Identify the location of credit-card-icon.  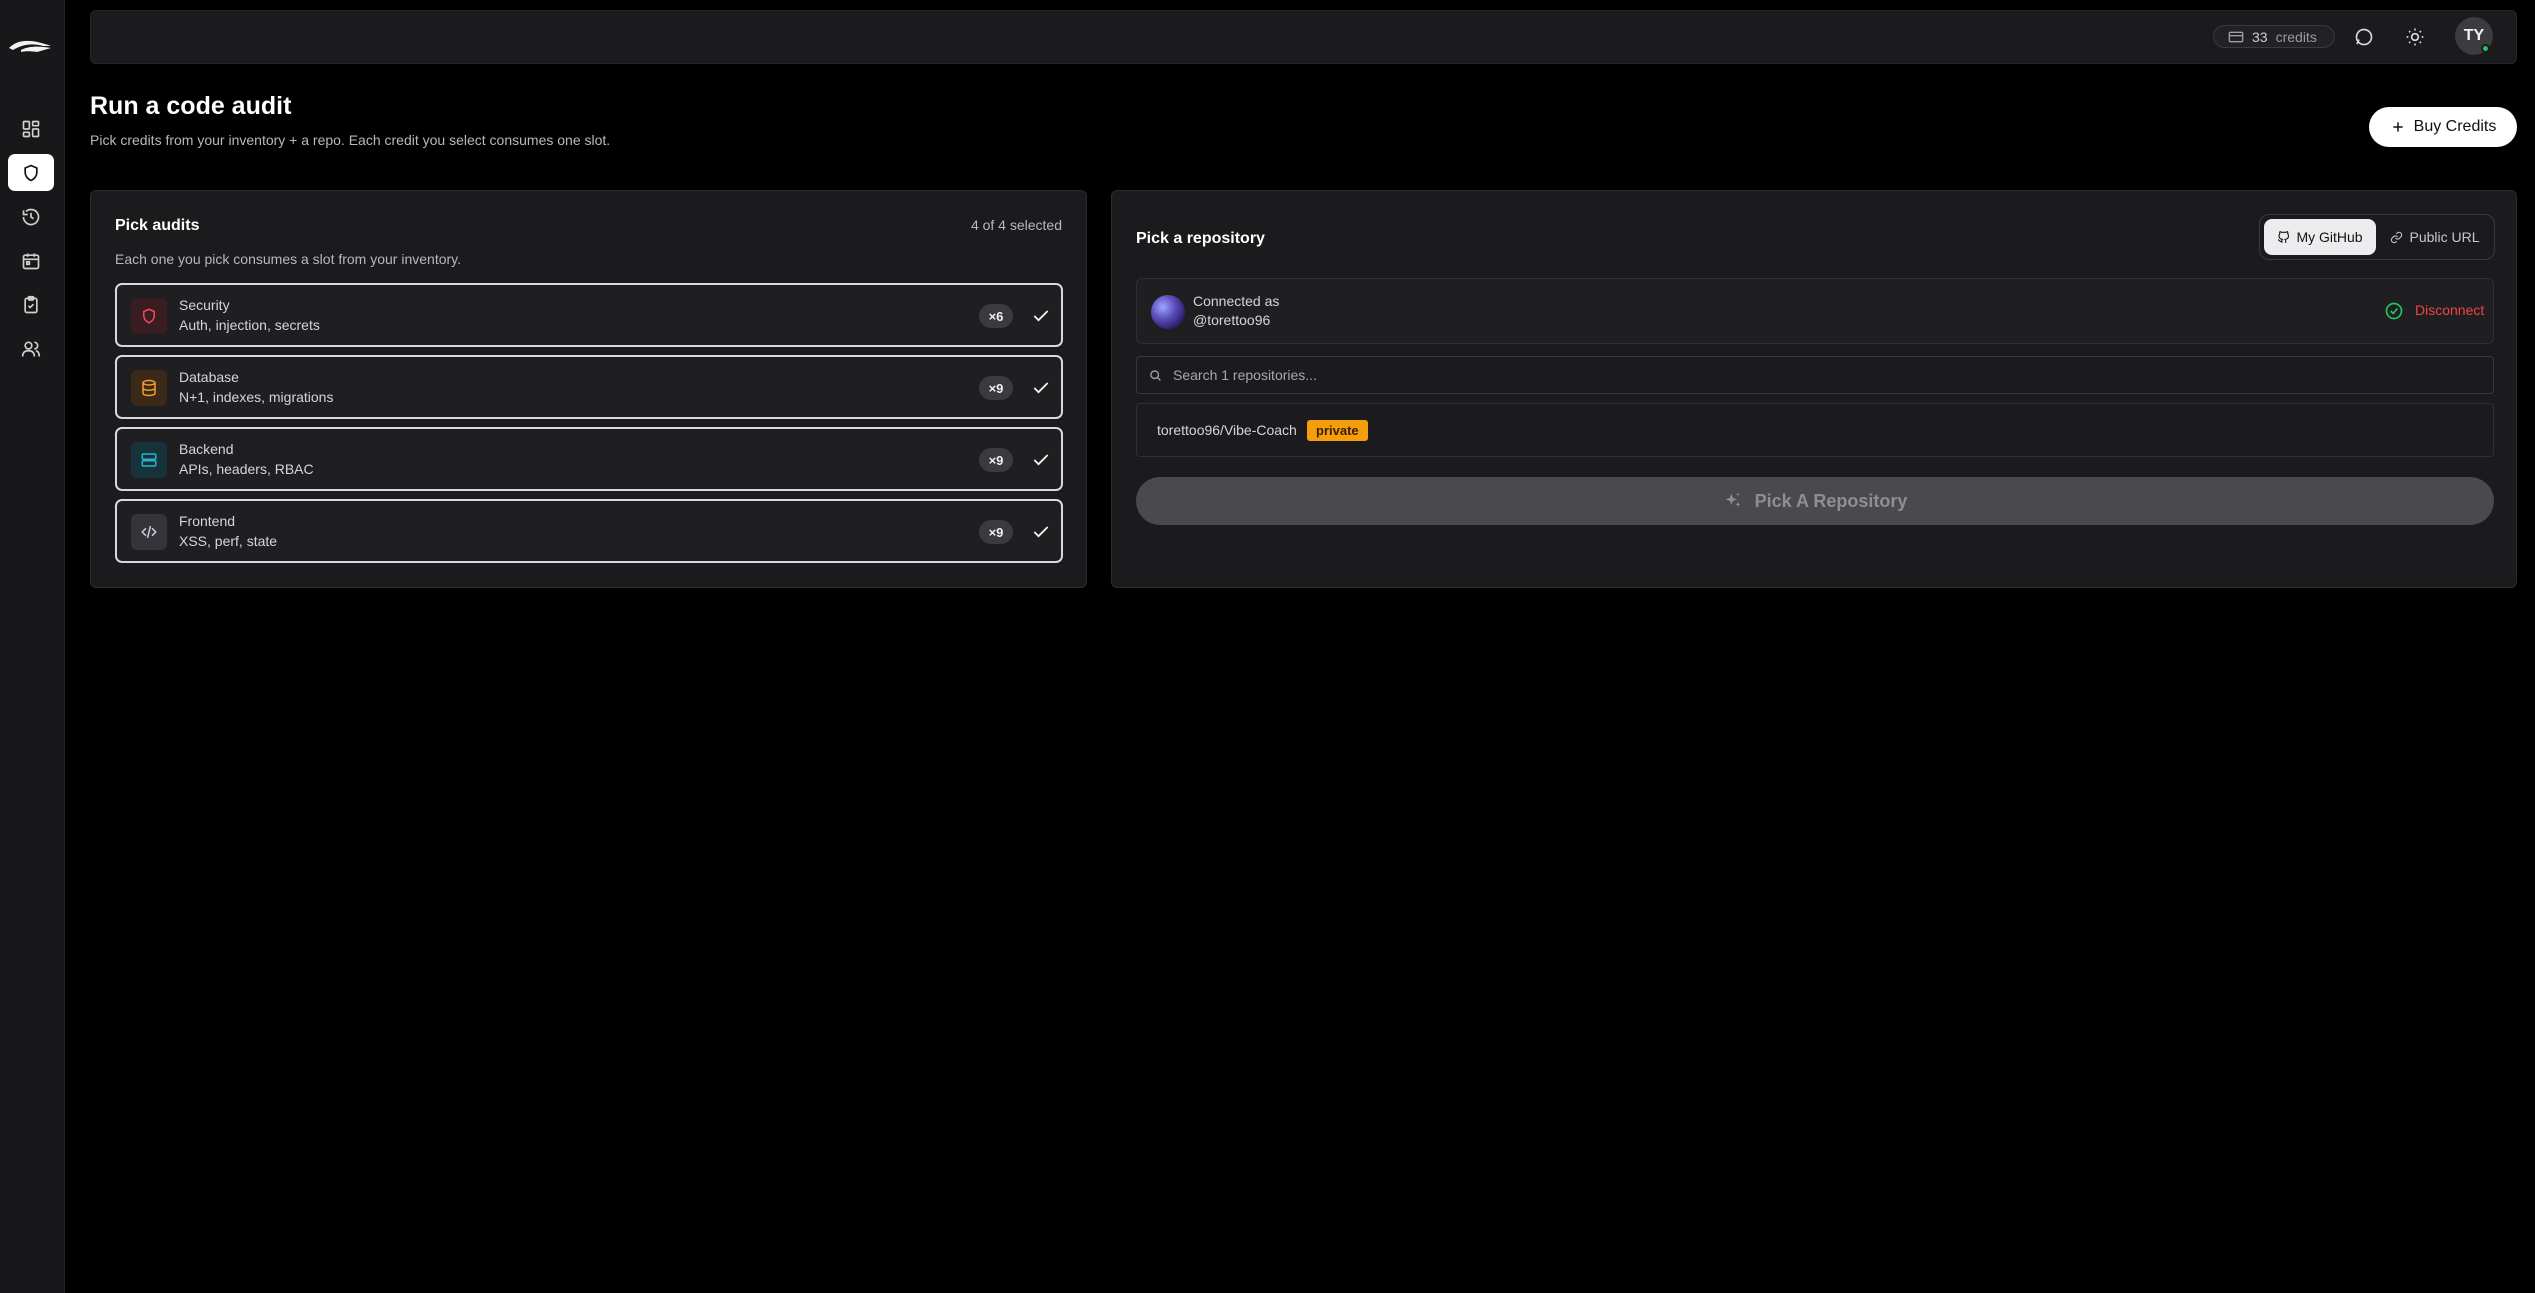
(2236, 36).